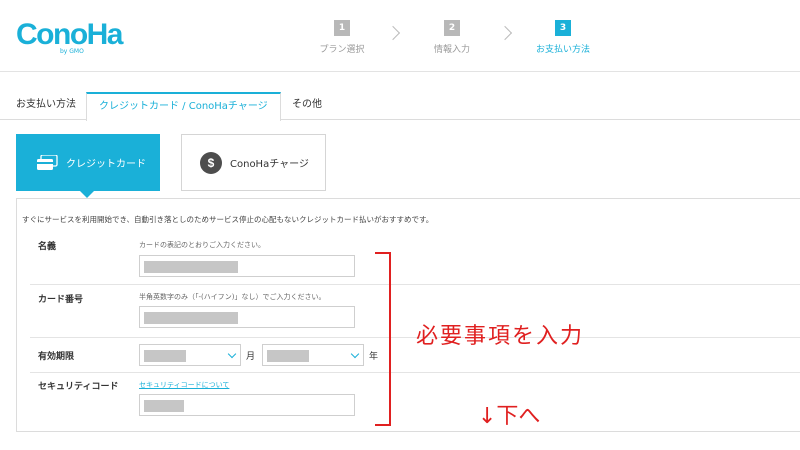  What do you see at coordinates (509, 416) in the screenshot?
I see `annotation-scroll-down: ↓下へ` at bounding box center [509, 416].